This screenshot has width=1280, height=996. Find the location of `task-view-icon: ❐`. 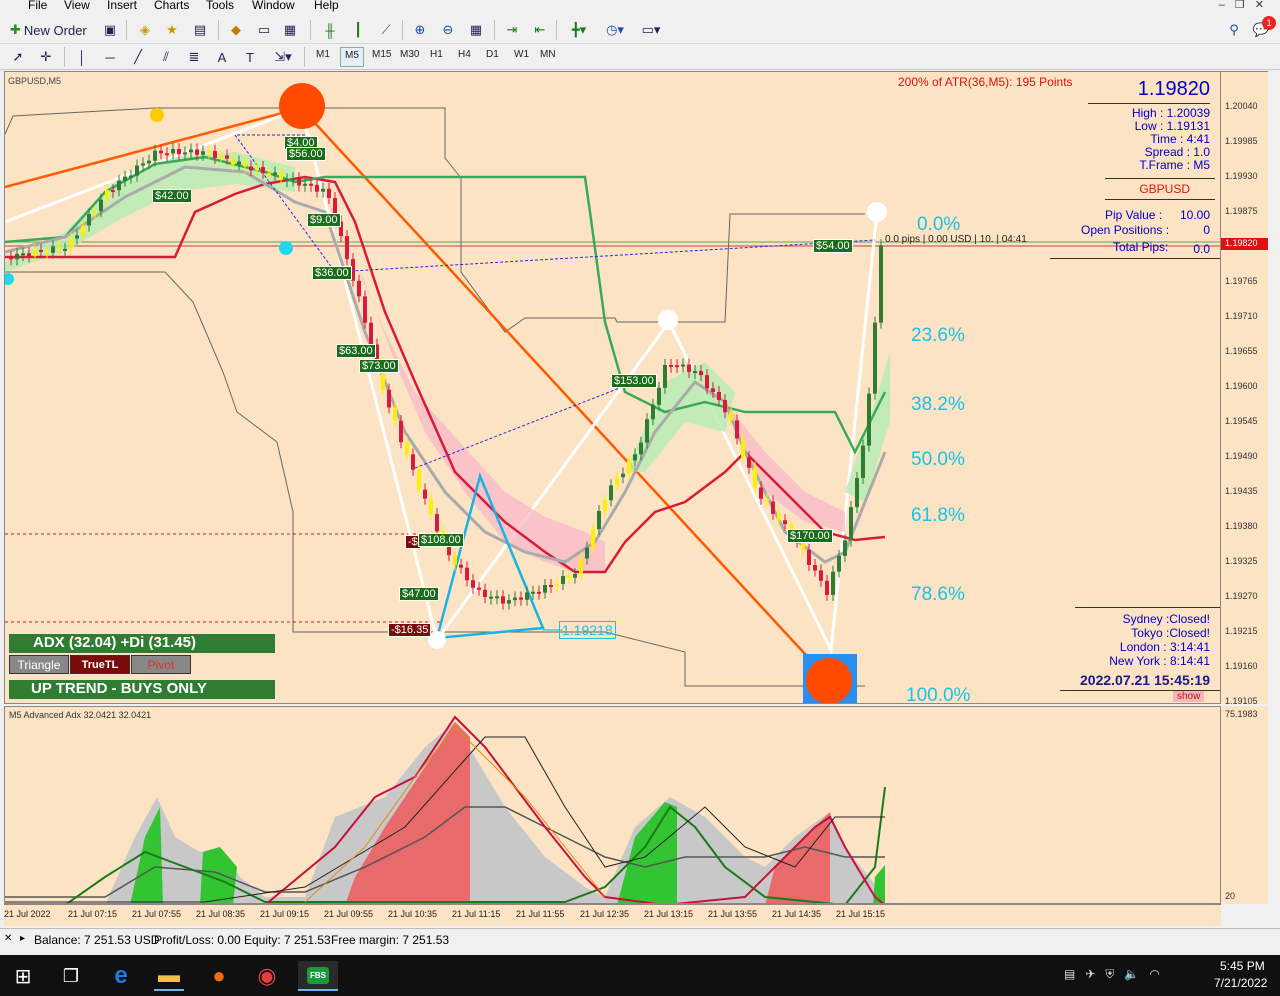

task-view-icon: ❐ is located at coordinates (71, 976).